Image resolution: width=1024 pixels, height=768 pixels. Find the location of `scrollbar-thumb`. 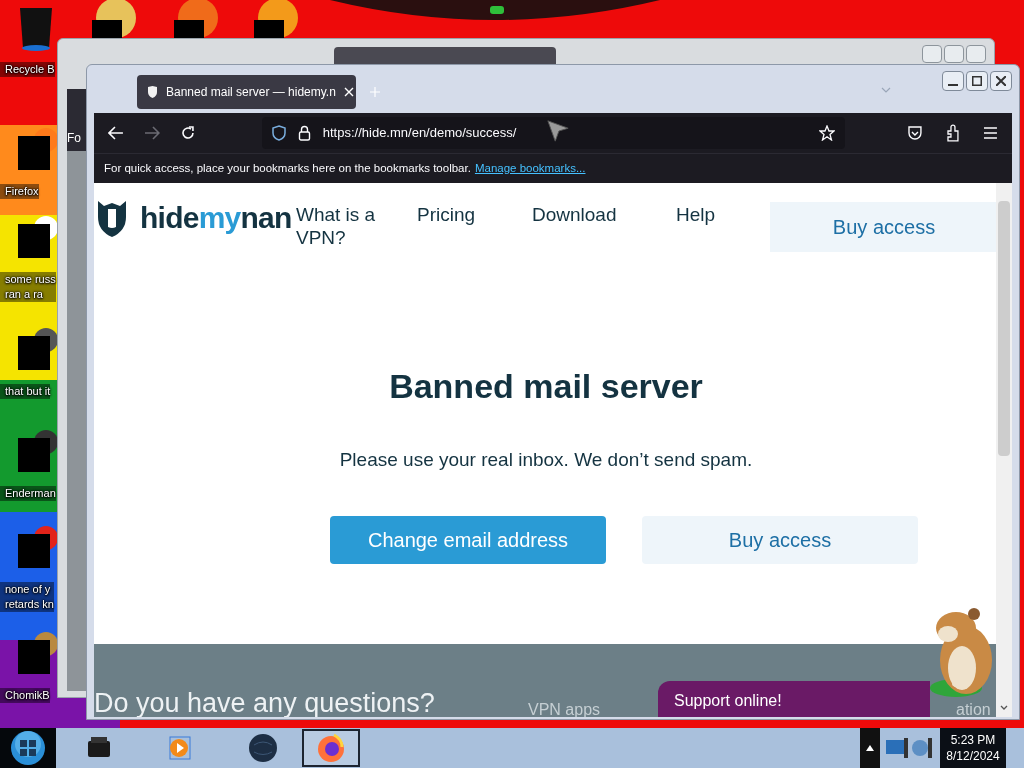

scrollbar-thumb is located at coordinates (1004, 328).